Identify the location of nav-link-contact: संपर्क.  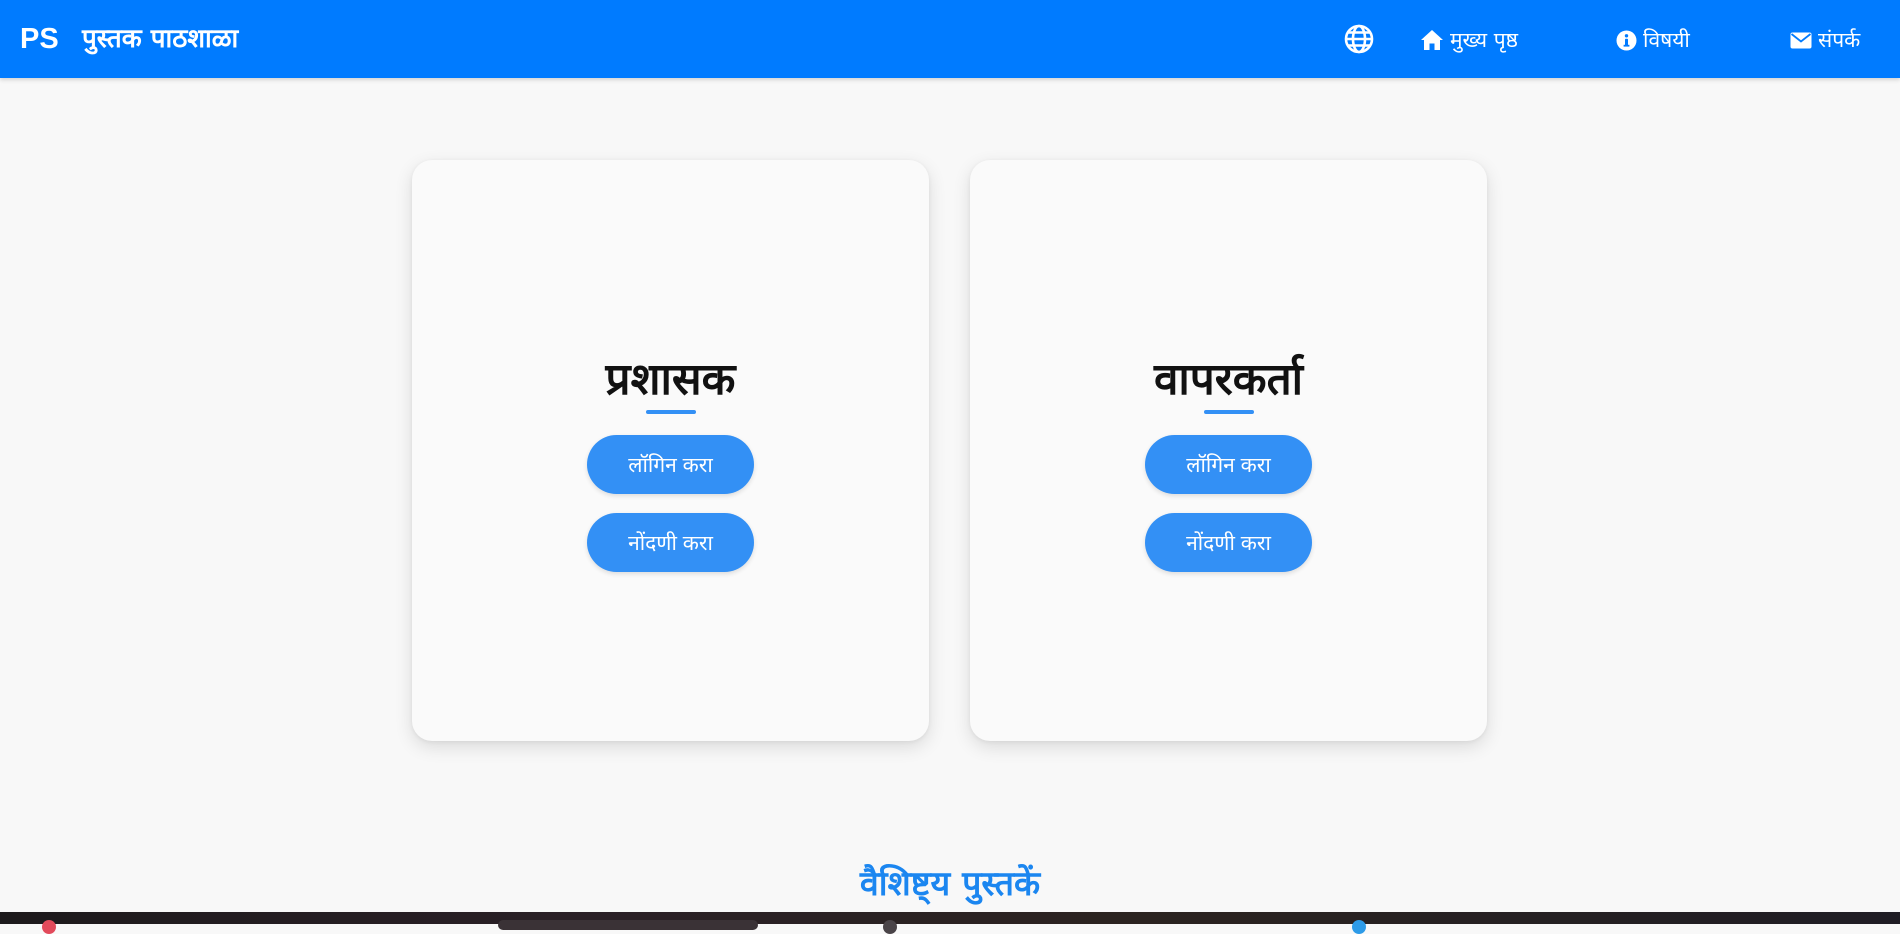
(1825, 40).